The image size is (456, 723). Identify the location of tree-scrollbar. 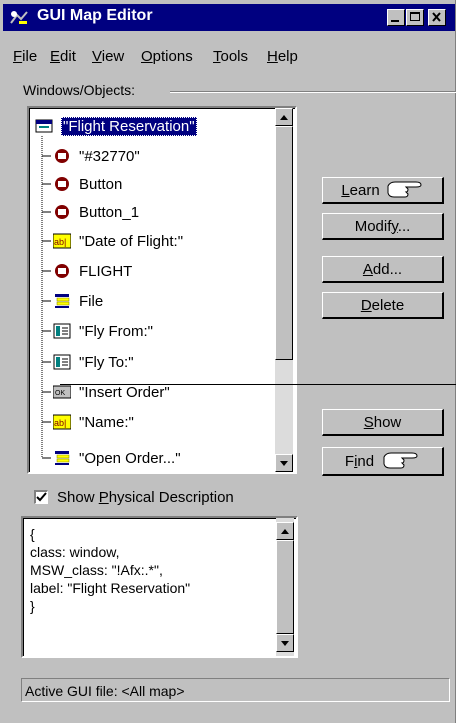
(284, 290).